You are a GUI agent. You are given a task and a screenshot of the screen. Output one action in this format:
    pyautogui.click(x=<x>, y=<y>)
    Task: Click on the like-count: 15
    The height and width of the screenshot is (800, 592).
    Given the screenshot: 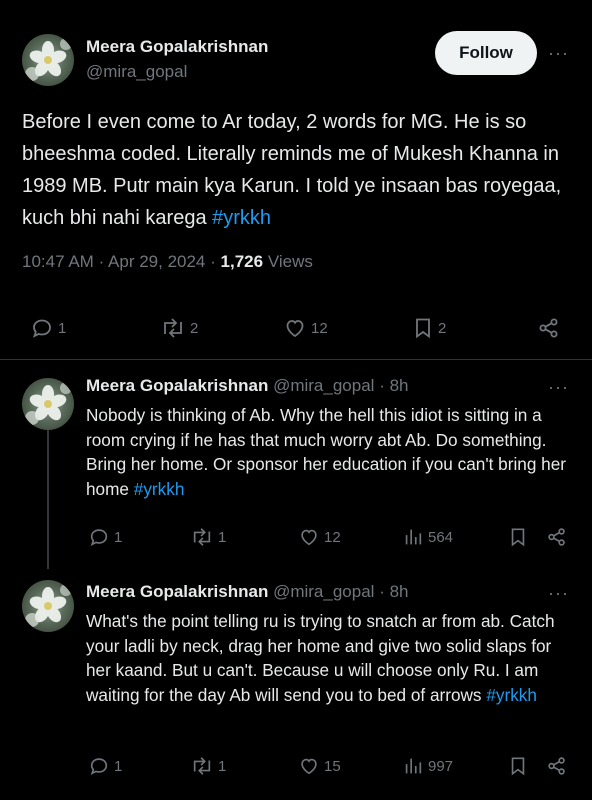 What is the action you would take?
    pyautogui.click(x=332, y=766)
    